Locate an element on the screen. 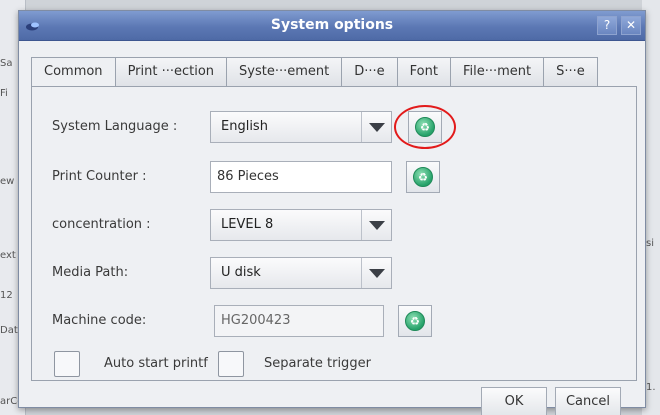 The height and width of the screenshot is (415, 660). tab-device: D···e is located at coordinates (370, 72).